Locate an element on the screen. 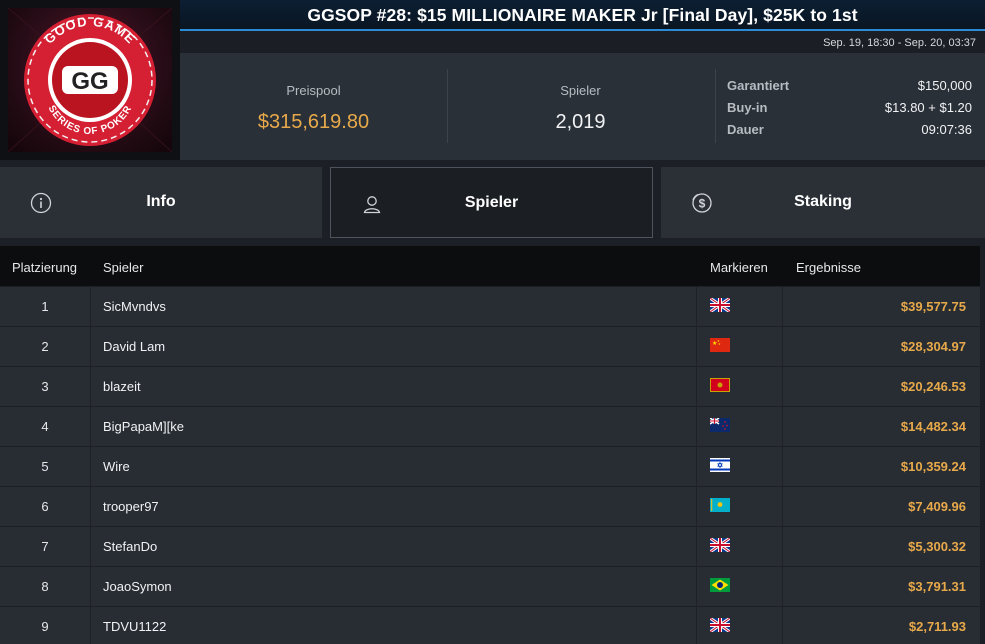 The image size is (985, 644). table-row: 8 JoaoSymon $3,791.31 is located at coordinates (490, 586).